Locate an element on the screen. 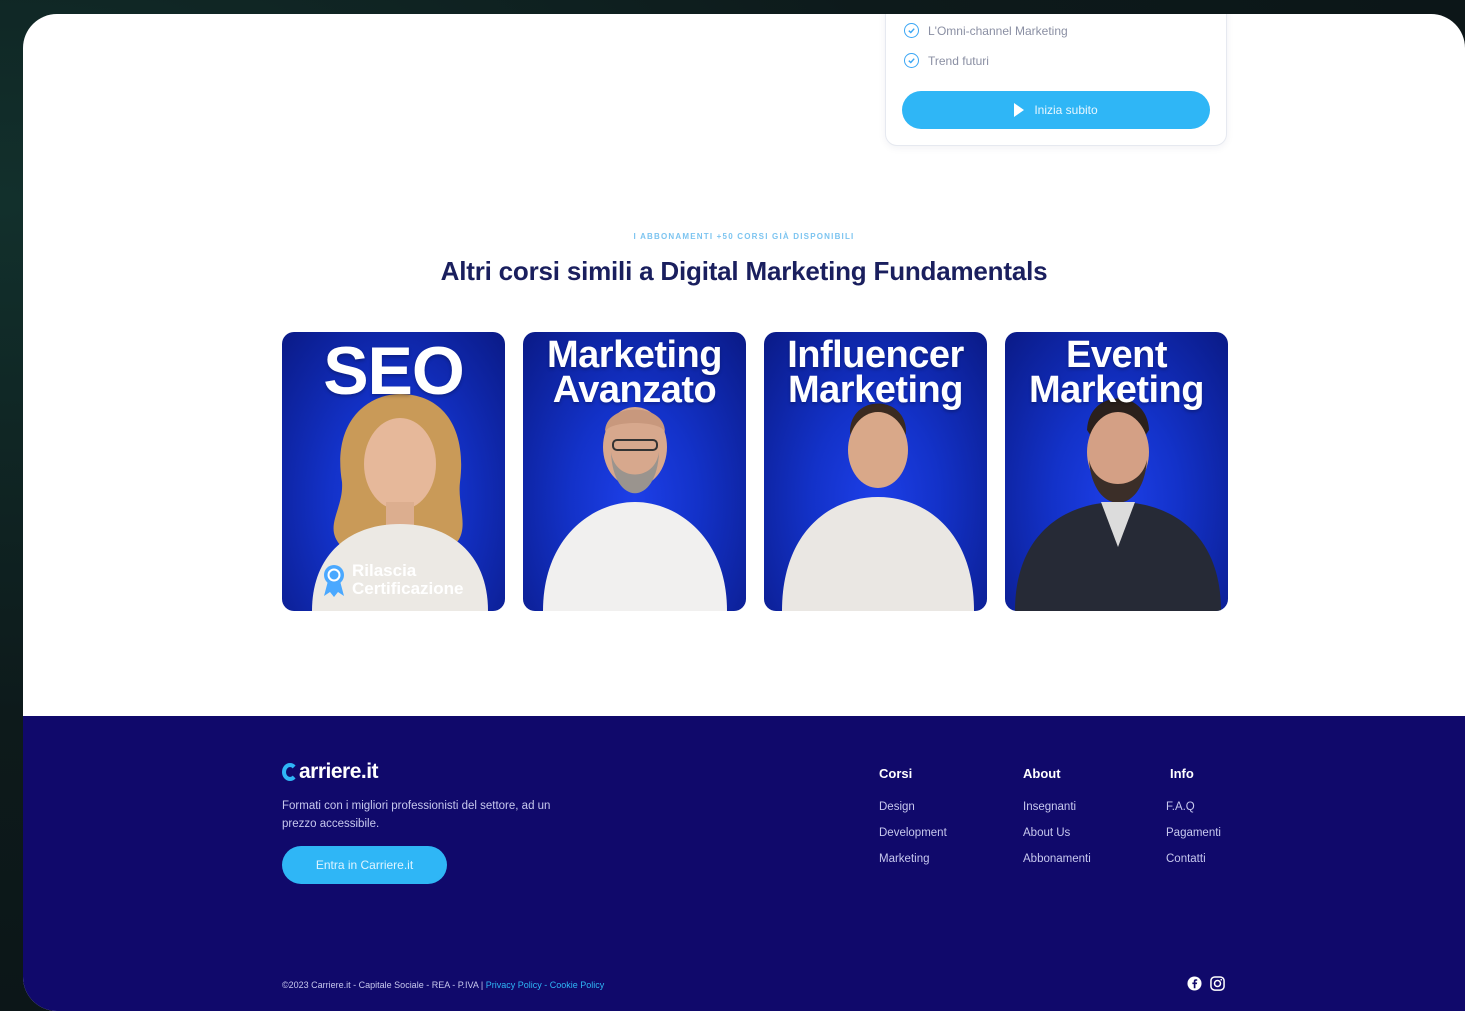  footer-column-corsi: Corsi Design Development Marketing is located at coordinates (913, 822).